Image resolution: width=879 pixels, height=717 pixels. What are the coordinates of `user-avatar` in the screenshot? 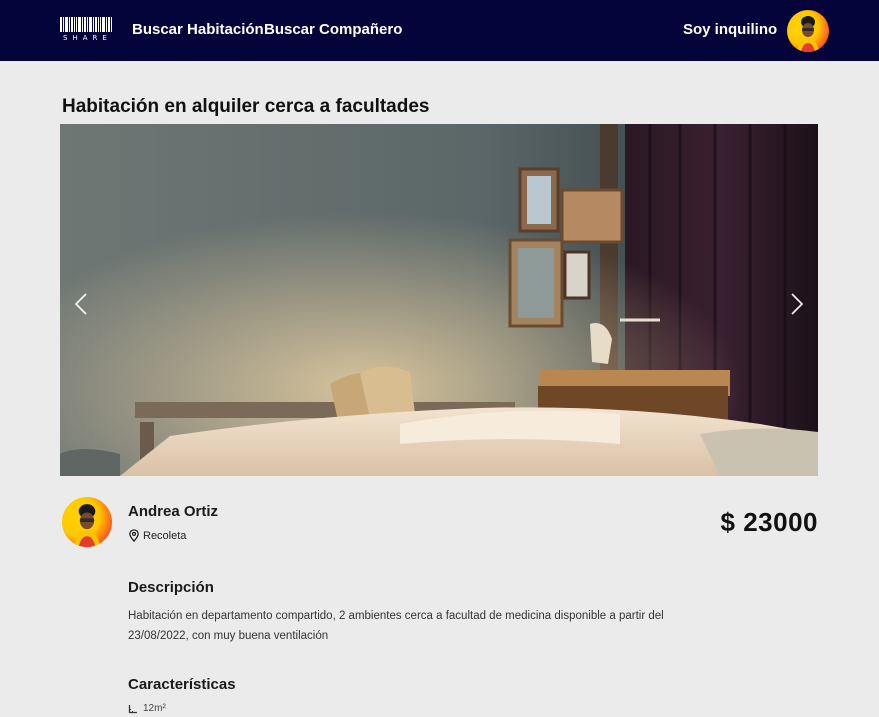 It's located at (808, 31).